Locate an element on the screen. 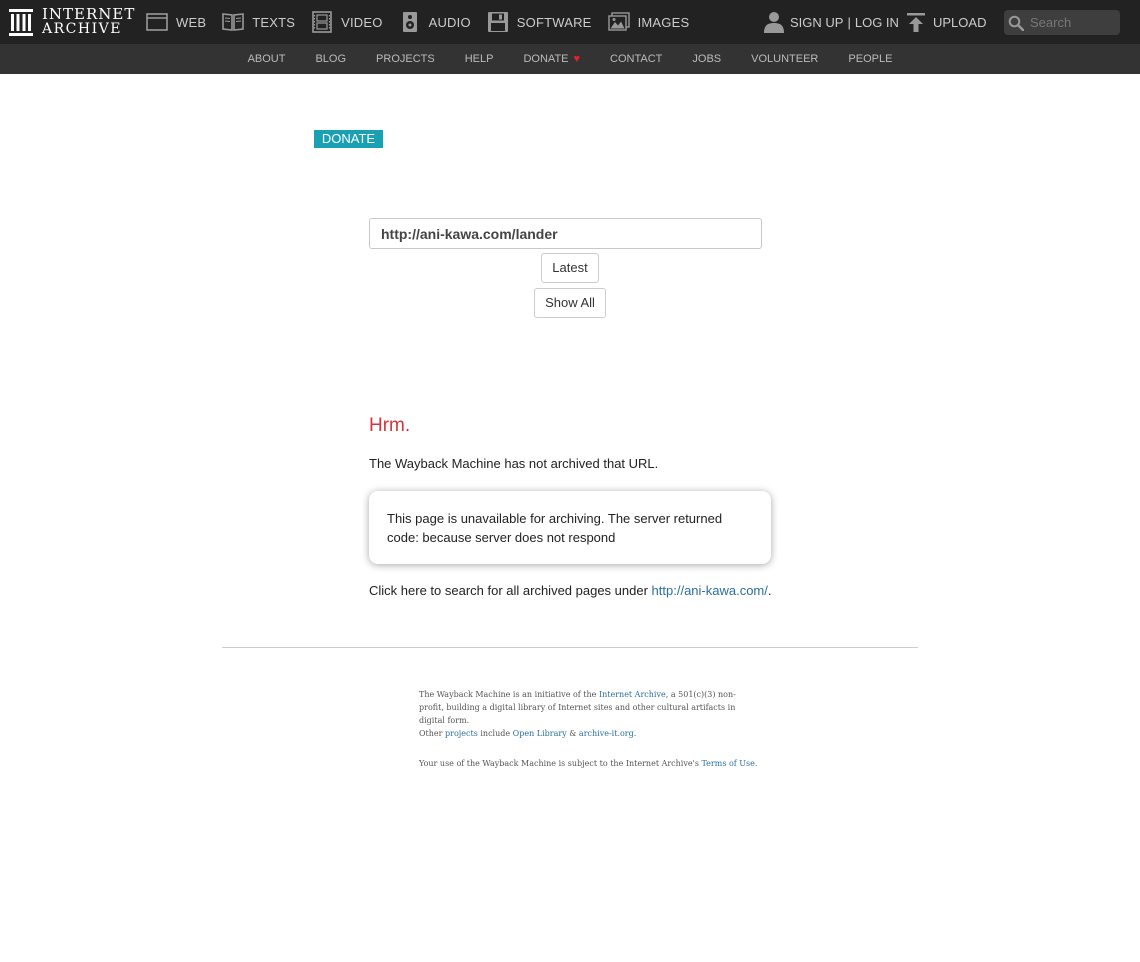 This screenshot has height=962, width=1140. upload-icon is located at coordinates (916, 22).